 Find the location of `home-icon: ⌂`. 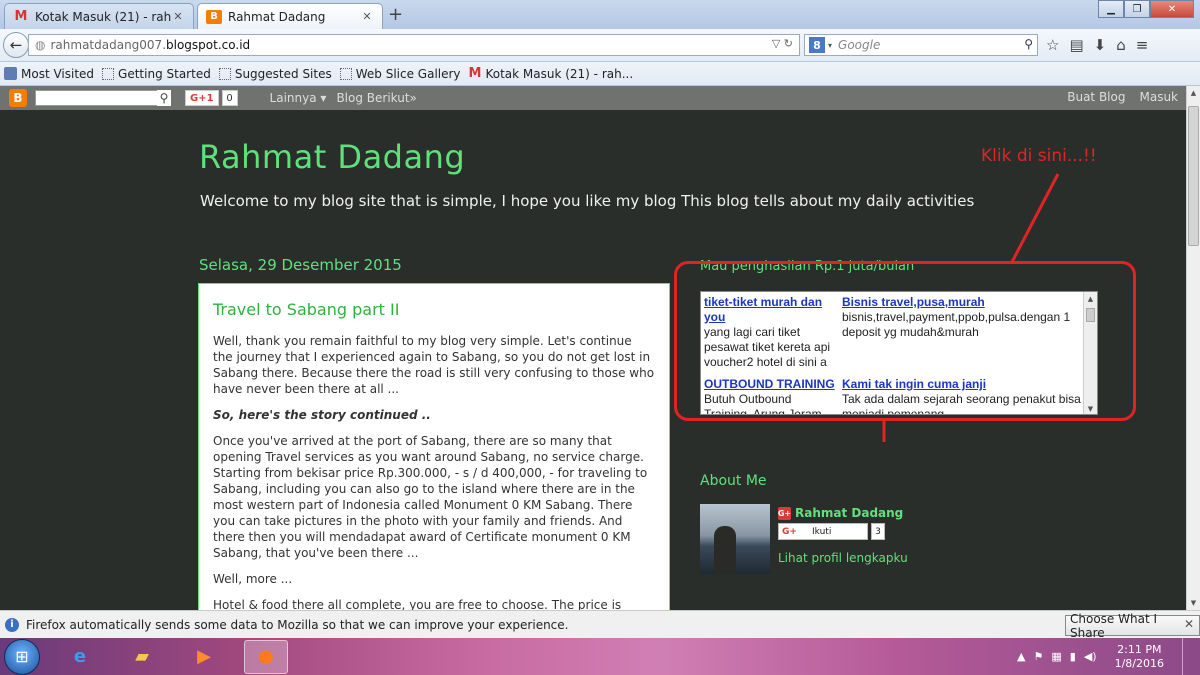

home-icon: ⌂ is located at coordinates (1121, 45).